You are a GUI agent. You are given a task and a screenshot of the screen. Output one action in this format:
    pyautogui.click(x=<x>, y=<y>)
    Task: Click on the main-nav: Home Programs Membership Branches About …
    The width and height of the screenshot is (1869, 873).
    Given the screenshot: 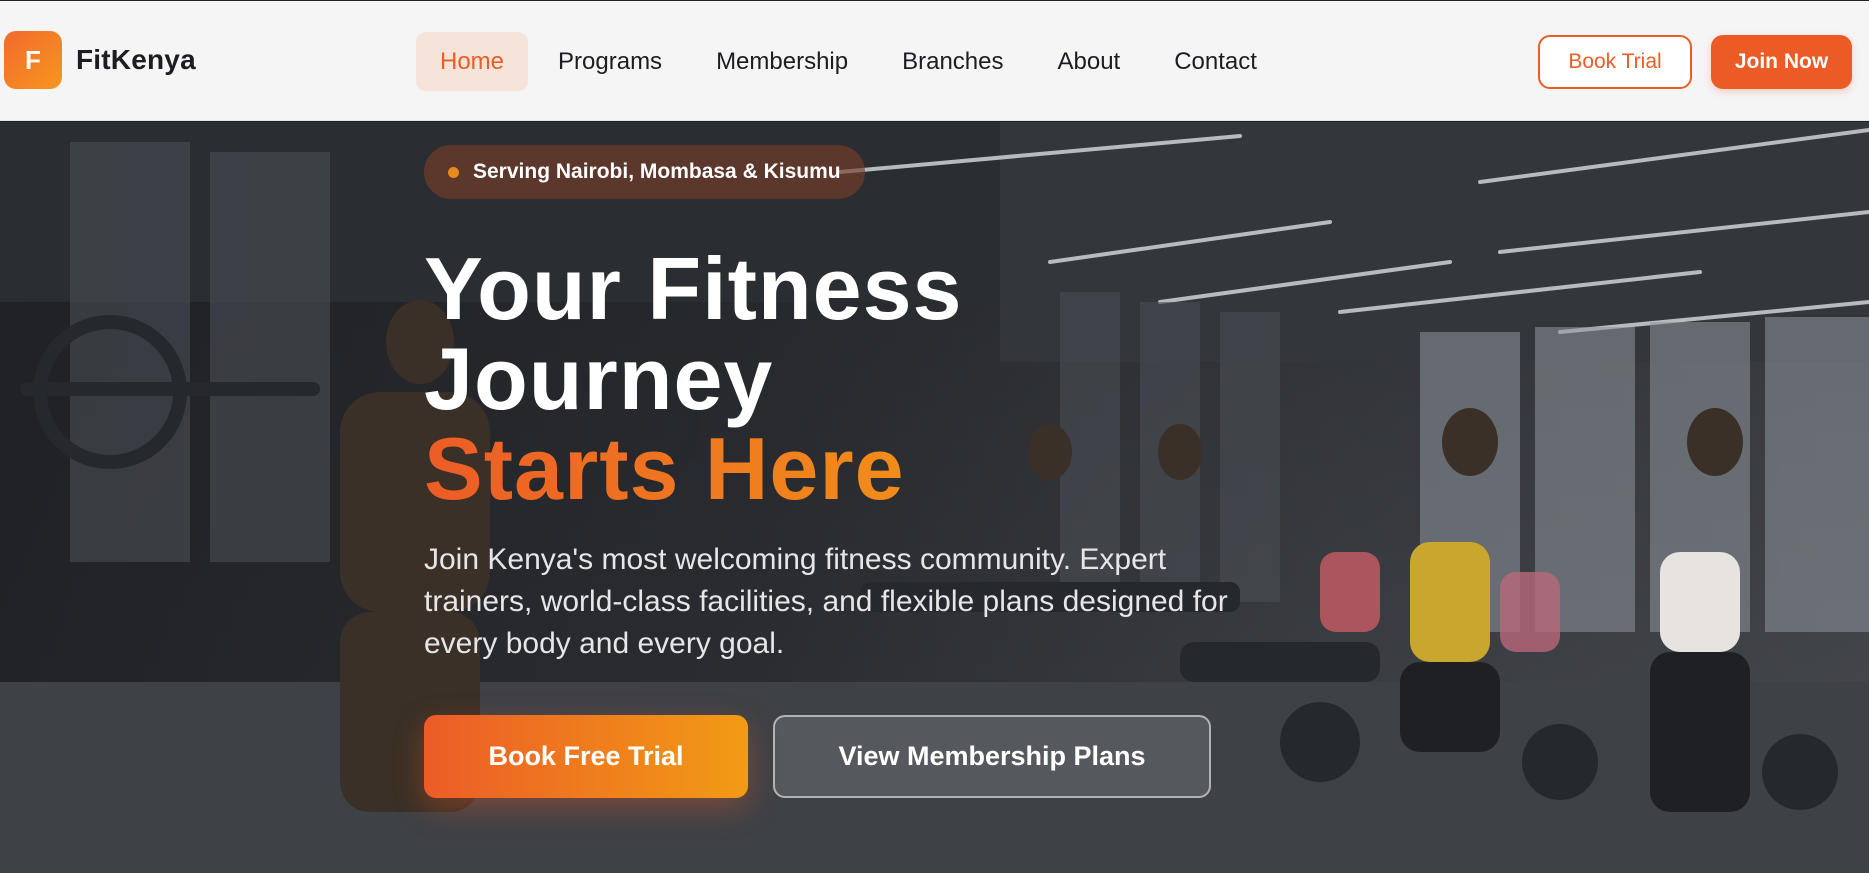 What is the action you would take?
    pyautogui.click(x=851, y=61)
    